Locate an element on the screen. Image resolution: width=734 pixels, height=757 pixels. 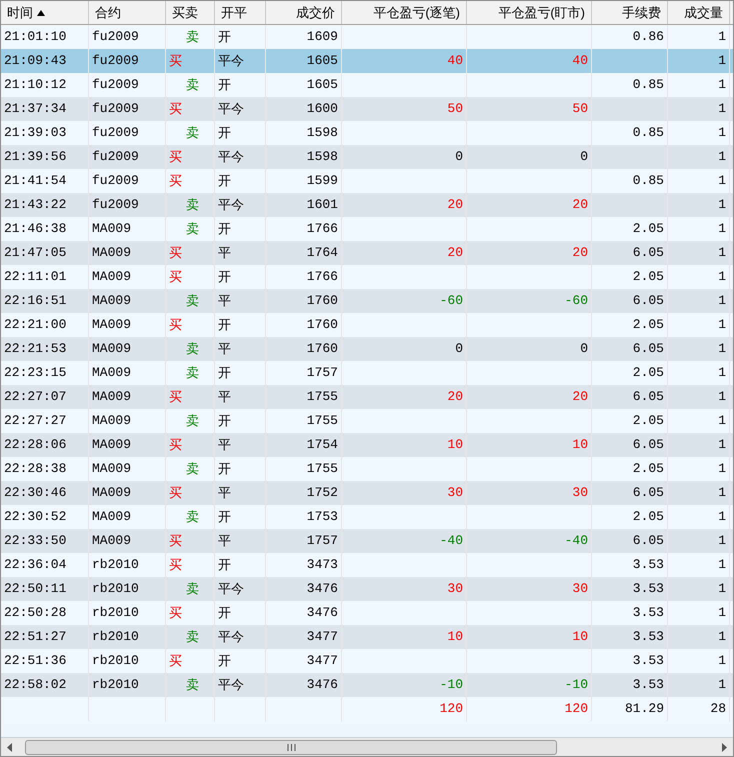
table-cell: 22:50:11 is located at coordinates (35, 588).